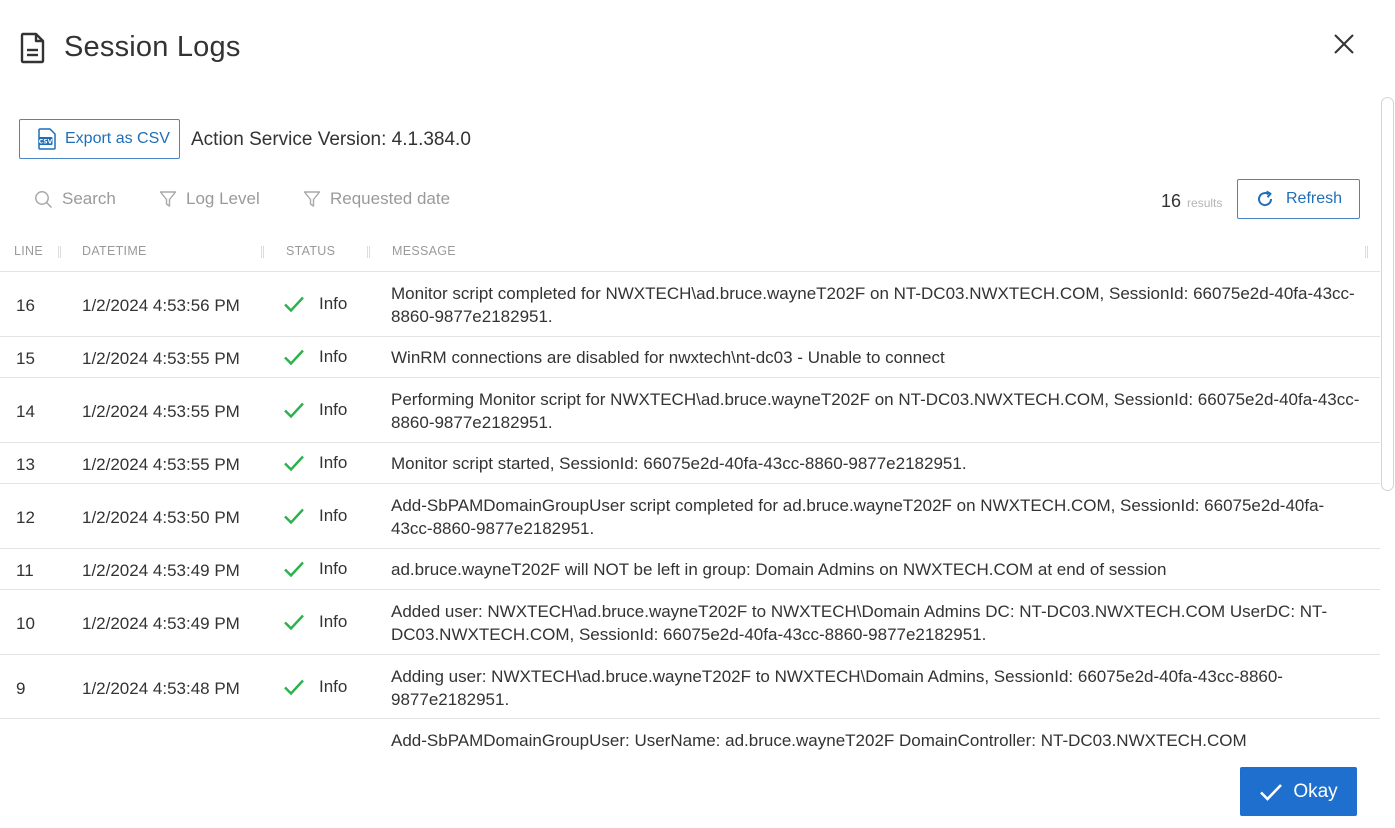 This screenshot has height=828, width=1395. What do you see at coordinates (89, 198) in the screenshot?
I see `search-filter-label: Search` at bounding box center [89, 198].